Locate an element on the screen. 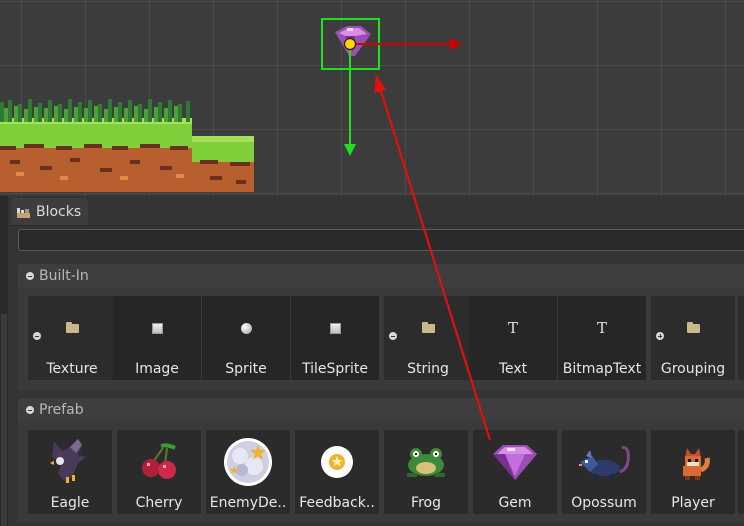 The width and height of the screenshot is (744, 526). x-axis-arrow-icon is located at coordinates (456, 44).